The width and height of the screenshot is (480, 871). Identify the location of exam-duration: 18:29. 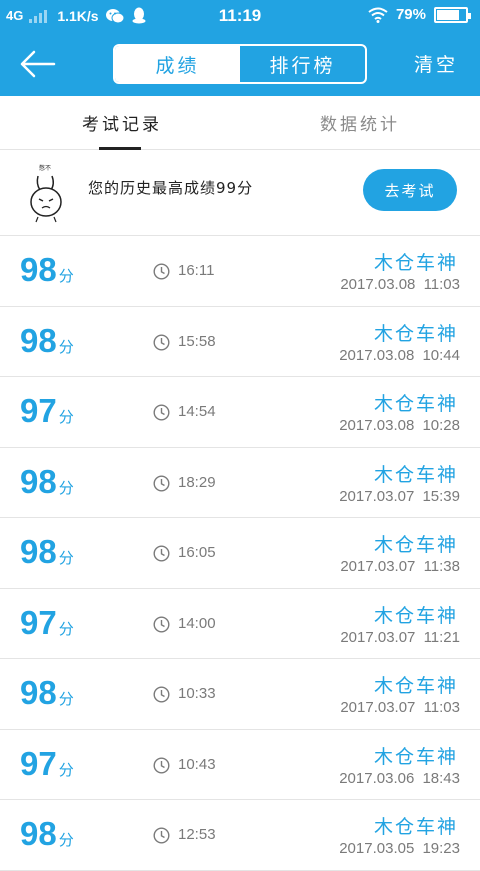
(197, 482).